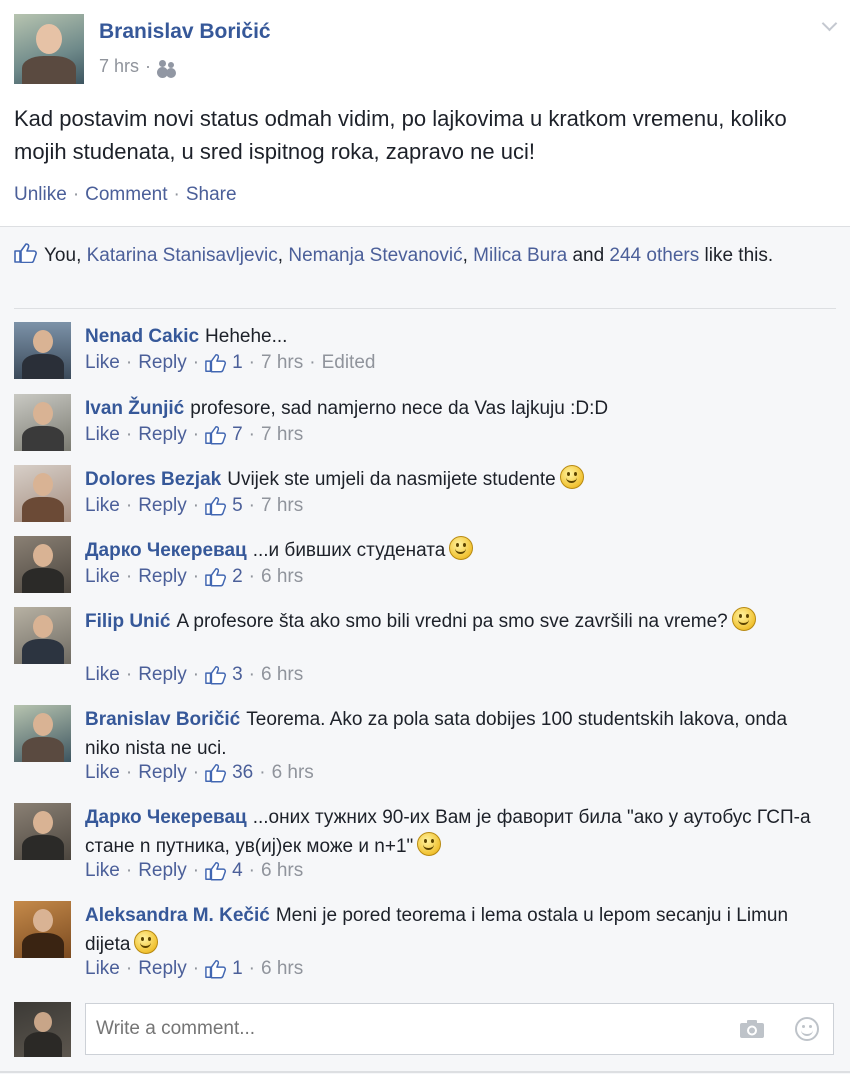 This screenshot has height=1074, width=850. I want to click on comment-like-count: 2, so click(237, 577).